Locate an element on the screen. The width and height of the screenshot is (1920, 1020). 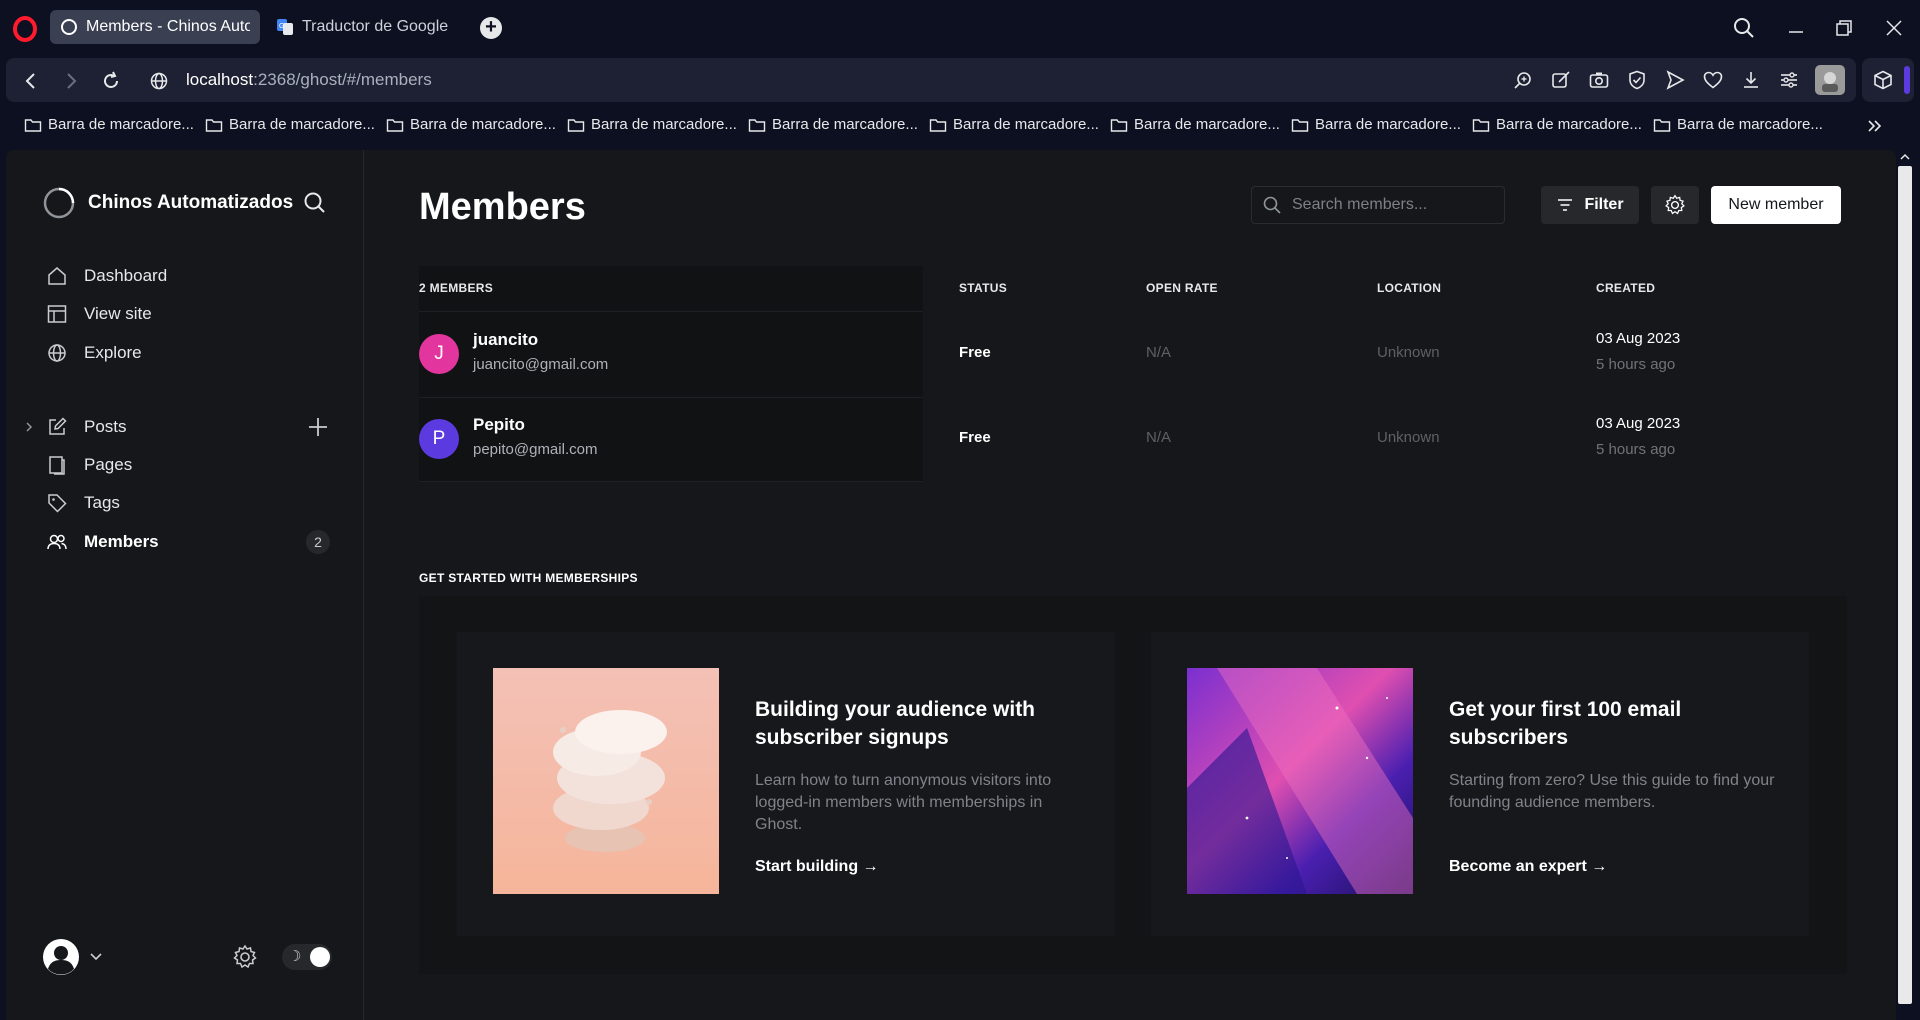
url-field: localhost:2368/ghost/#/members is located at coordinates (309, 80).